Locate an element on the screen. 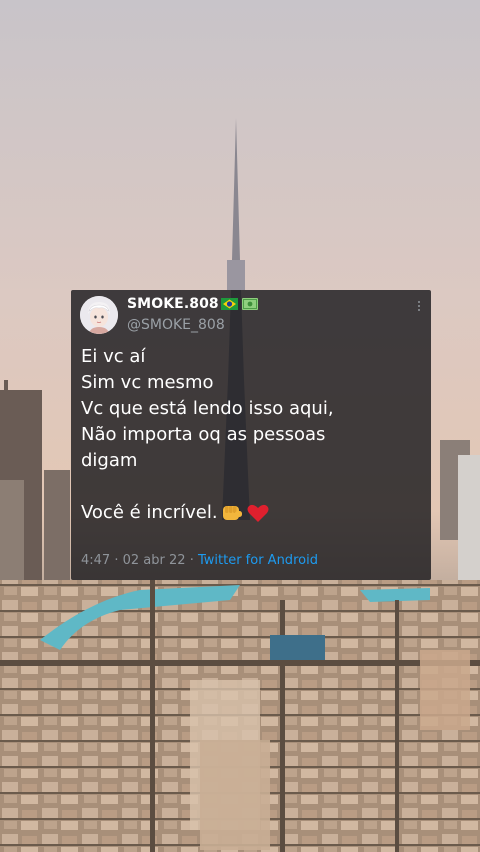 This screenshot has height=852, width=480. money-icon is located at coordinates (249, 304).